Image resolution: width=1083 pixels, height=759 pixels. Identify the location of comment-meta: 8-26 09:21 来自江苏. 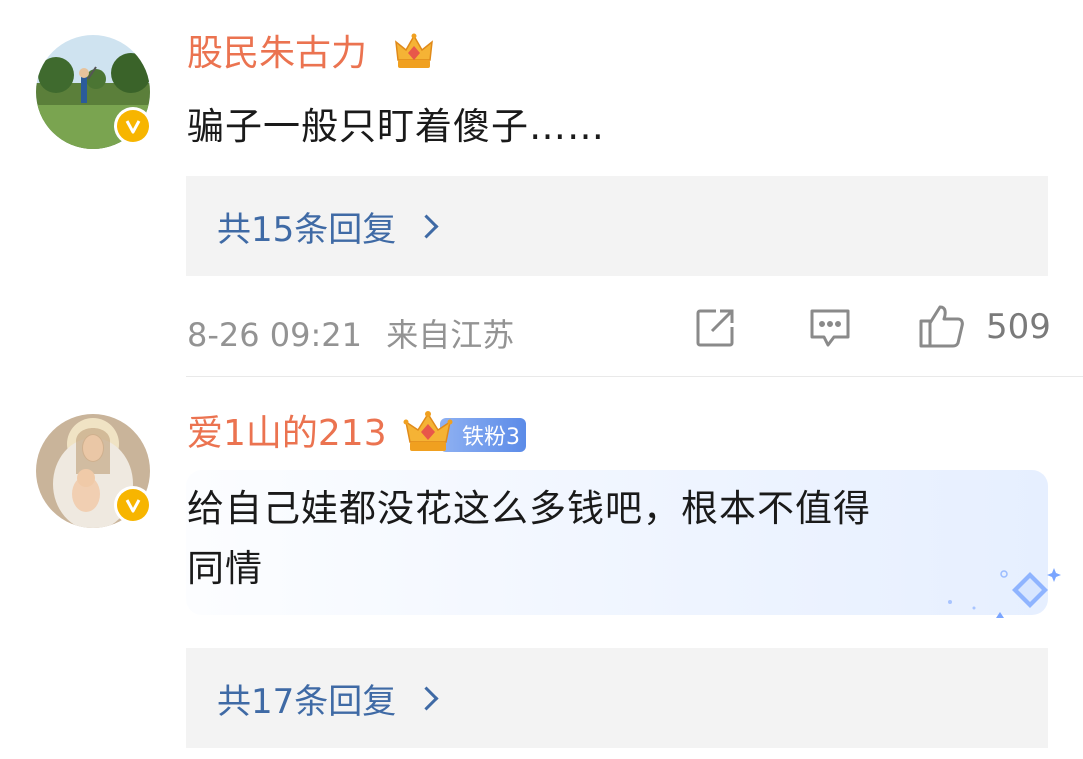
(350, 333).